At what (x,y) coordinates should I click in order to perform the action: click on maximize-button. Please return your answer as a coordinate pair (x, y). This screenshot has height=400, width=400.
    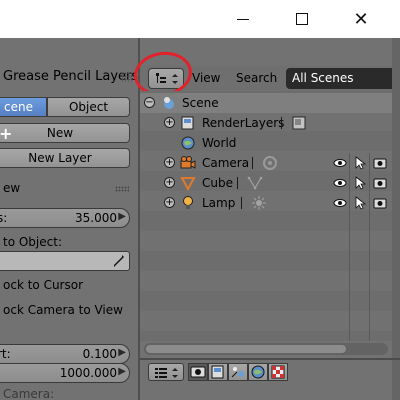
    Looking at the image, I should click on (302, 19).